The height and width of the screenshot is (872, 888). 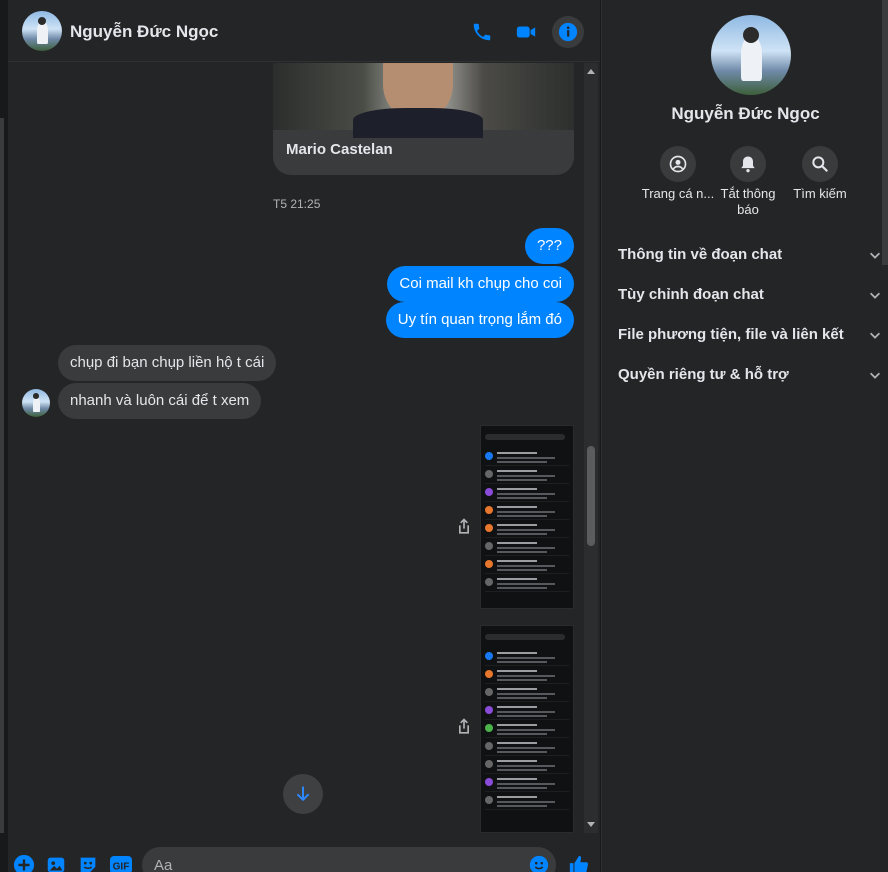 What do you see at coordinates (160, 401) in the screenshot?
I see `incoming-message: nhanh và luôn cái để t xem` at bounding box center [160, 401].